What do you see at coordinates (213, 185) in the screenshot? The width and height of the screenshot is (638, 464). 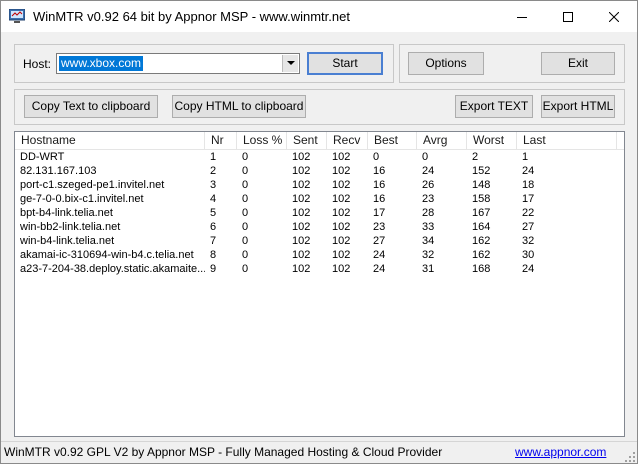 I see `cell-nr: 3` at bounding box center [213, 185].